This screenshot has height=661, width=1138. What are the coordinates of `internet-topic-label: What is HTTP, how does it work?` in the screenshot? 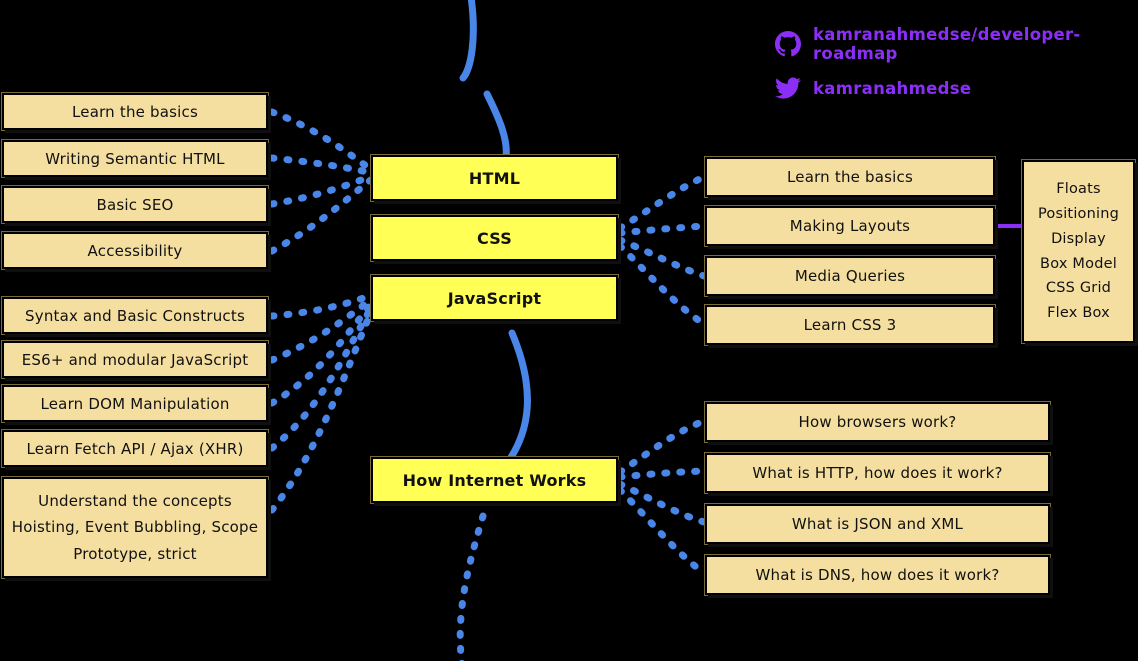 It's located at (877, 473).